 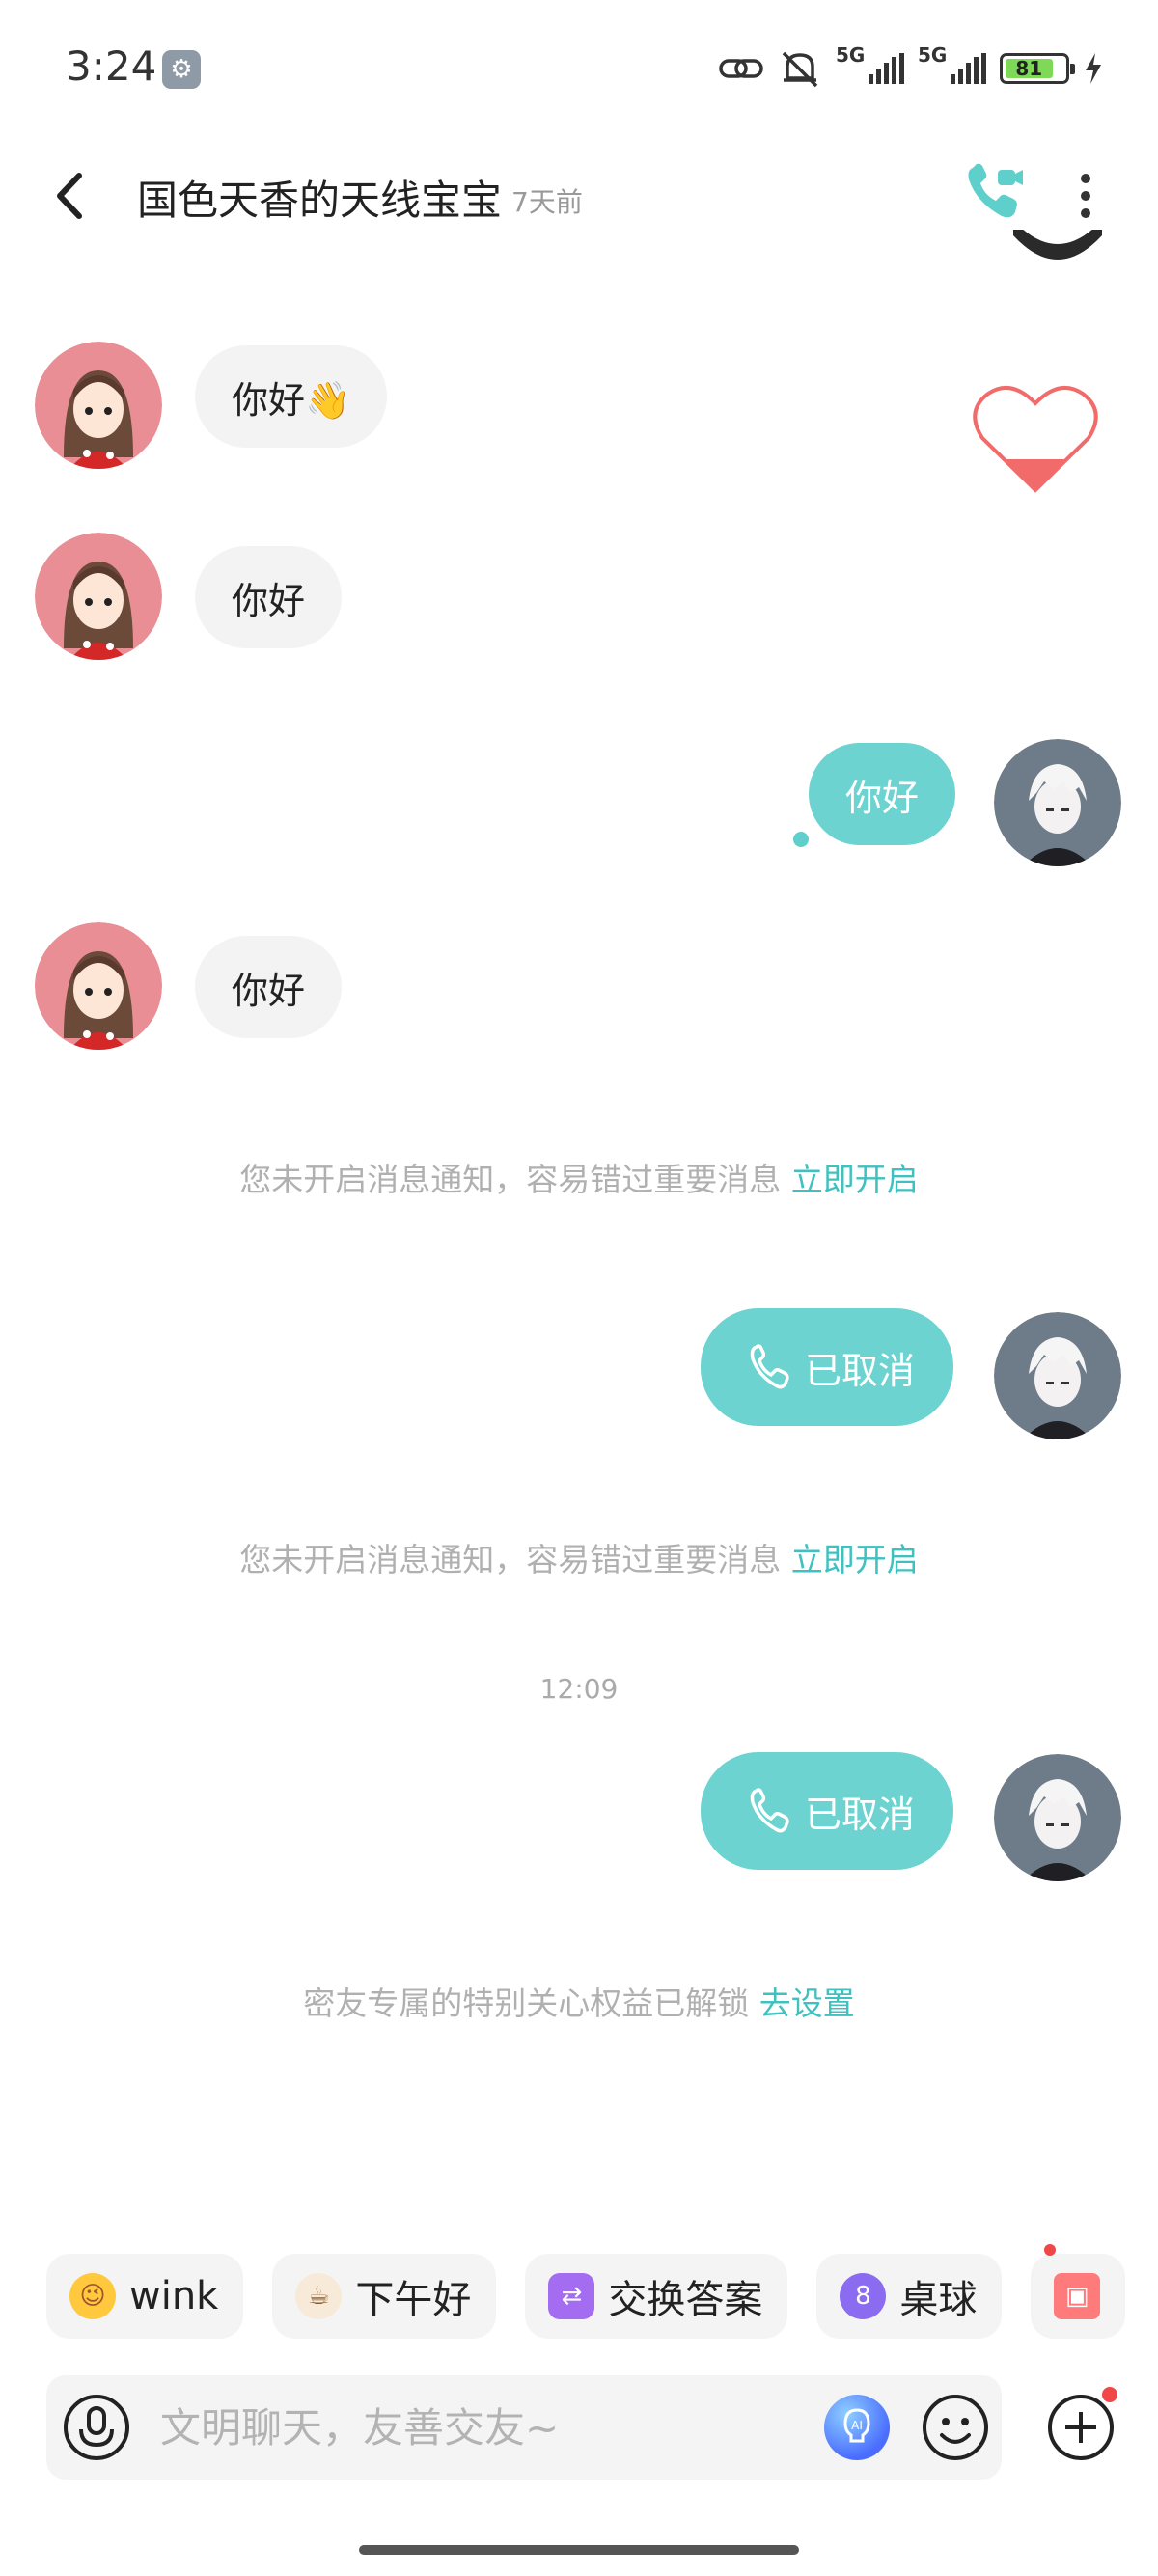 I want to click on chip-good-afternoon: ☕ 下午好, so click(x=384, y=2296).